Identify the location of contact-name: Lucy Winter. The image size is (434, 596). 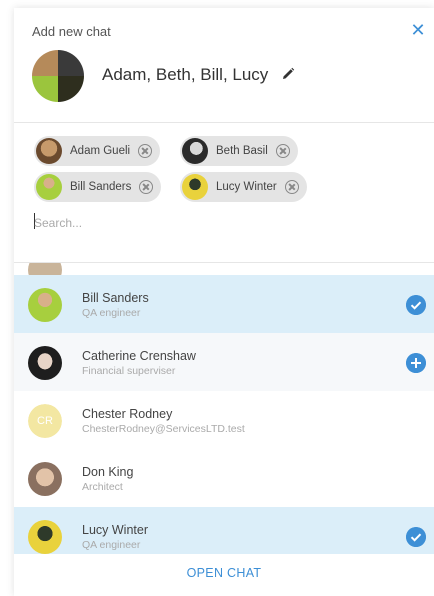
(115, 530).